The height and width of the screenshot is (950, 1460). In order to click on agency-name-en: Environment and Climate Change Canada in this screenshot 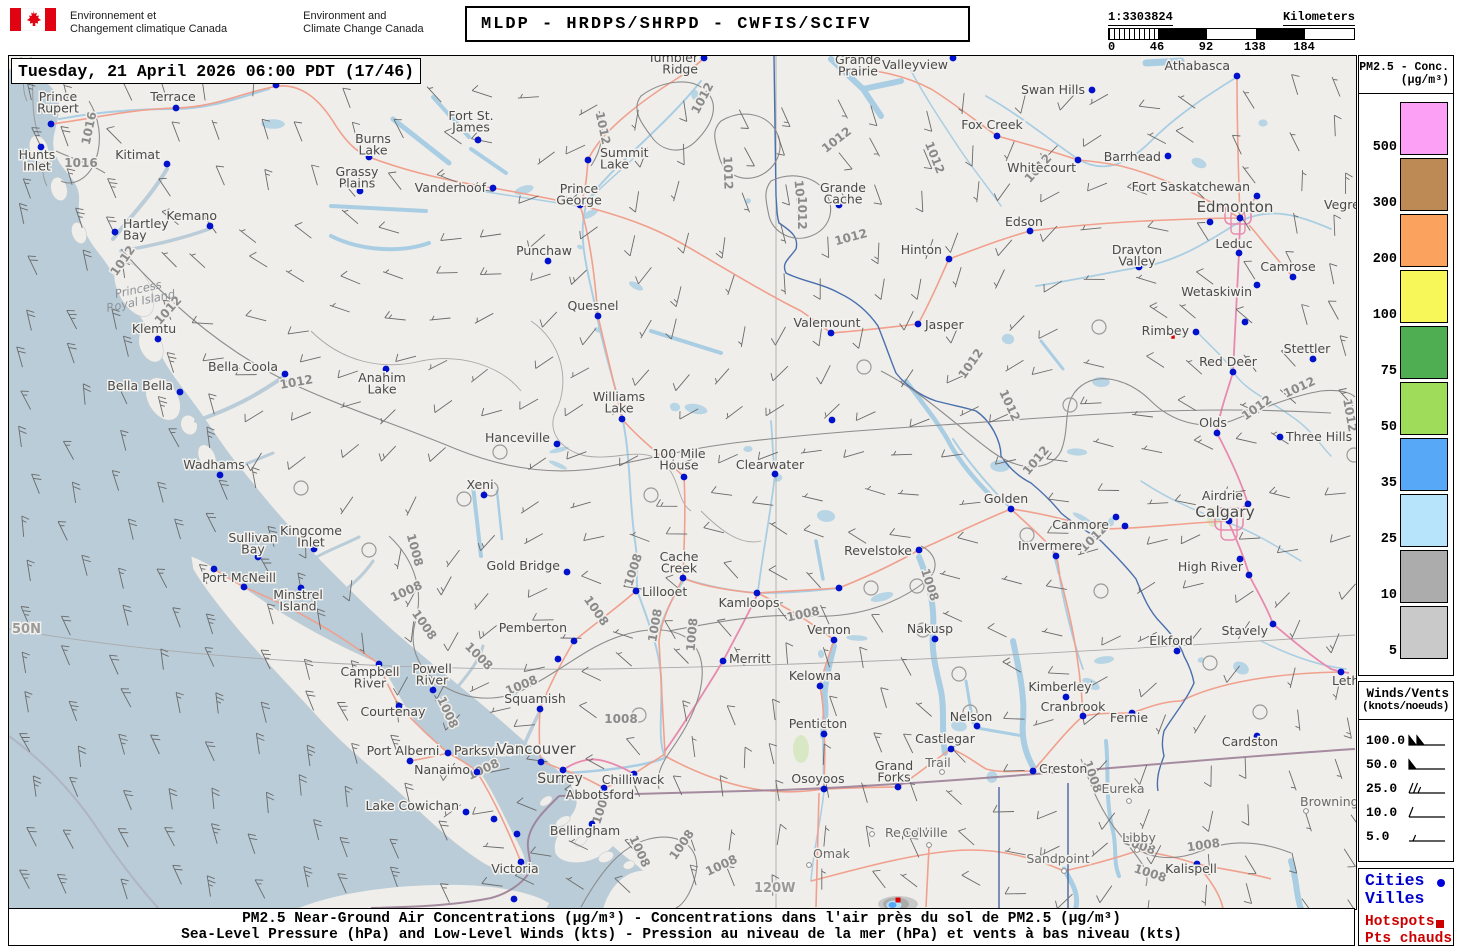, I will do `click(363, 22)`.